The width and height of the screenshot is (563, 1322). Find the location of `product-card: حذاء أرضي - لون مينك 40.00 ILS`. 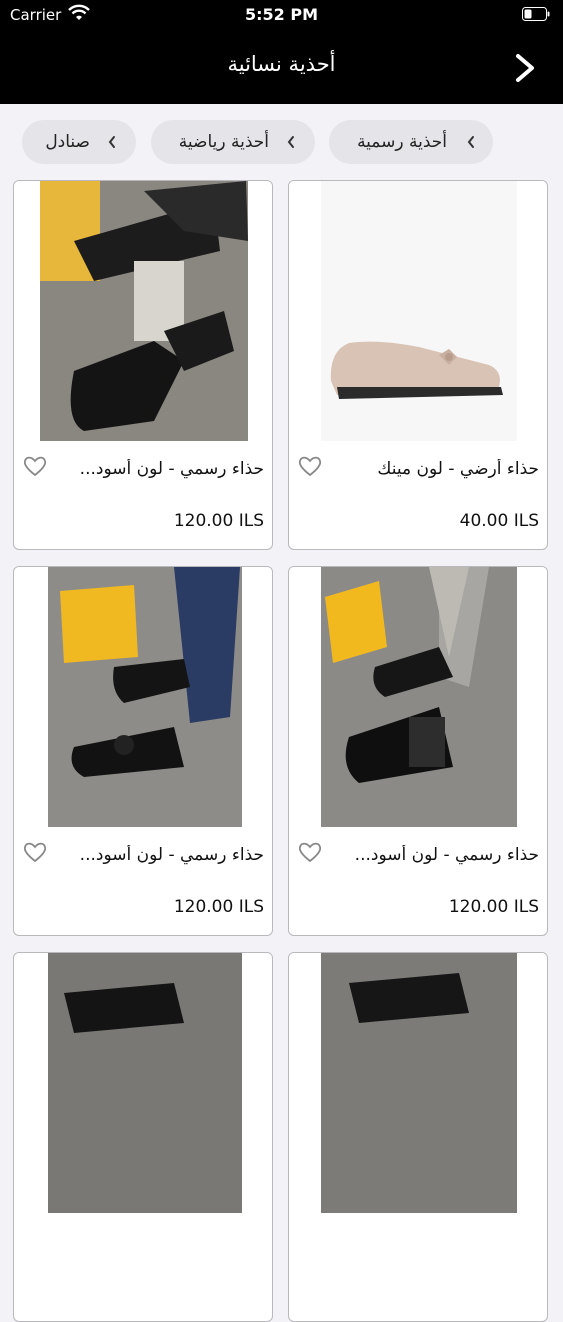

product-card: حذاء أرضي - لون مينك 40.00 ILS is located at coordinates (418, 365).